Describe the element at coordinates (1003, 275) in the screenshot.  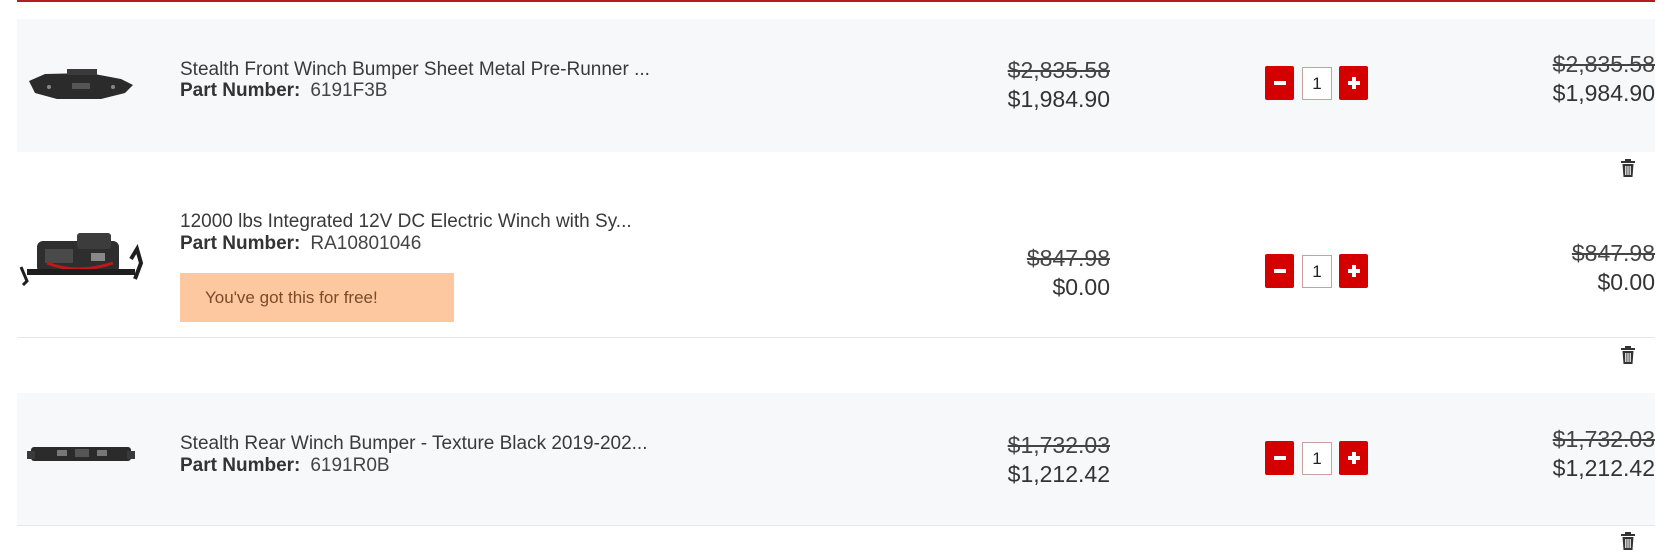
I see `unit-price: $847.98 $0.00` at that location.